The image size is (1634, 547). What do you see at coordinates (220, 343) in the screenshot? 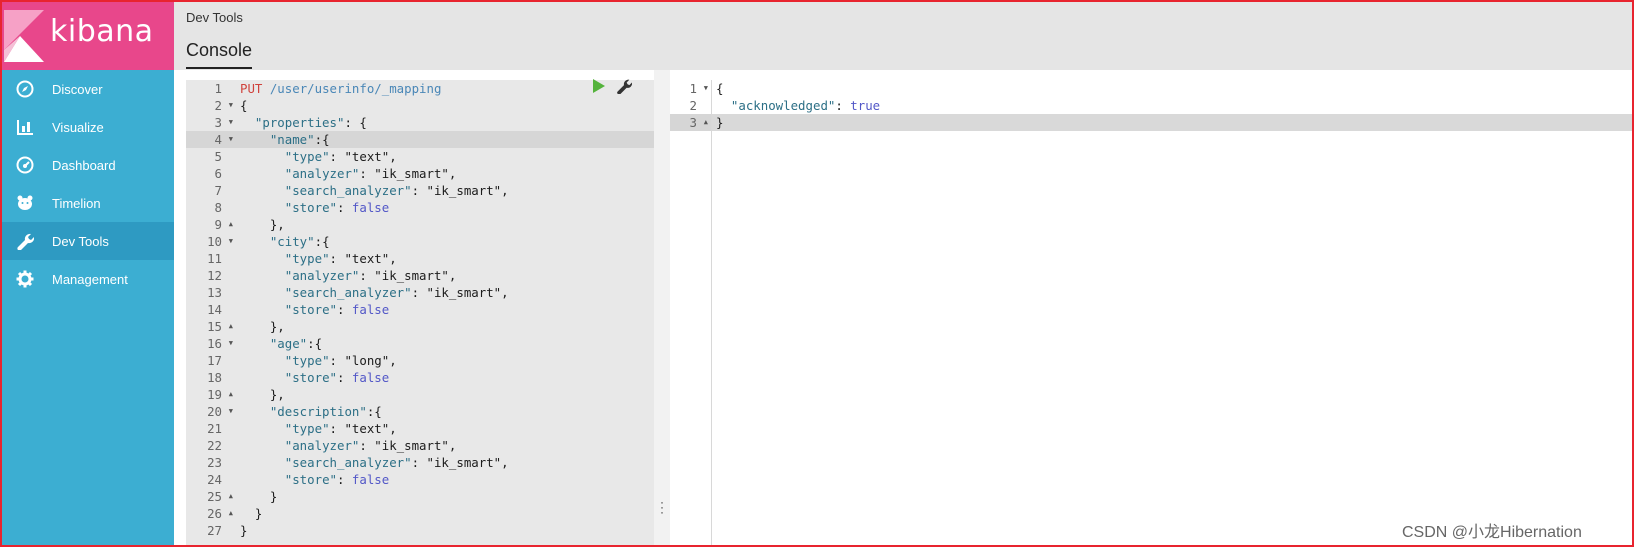
I see `line-number: 16 ▼` at bounding box center [220, 343].